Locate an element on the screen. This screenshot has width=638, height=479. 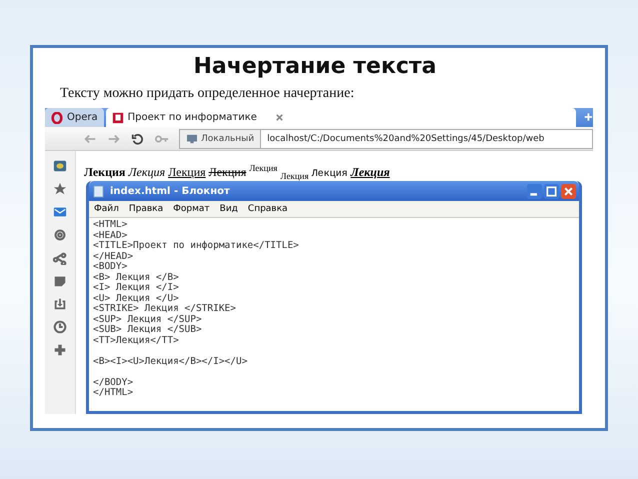
nodes-icon is located at coordinates (60, 258).